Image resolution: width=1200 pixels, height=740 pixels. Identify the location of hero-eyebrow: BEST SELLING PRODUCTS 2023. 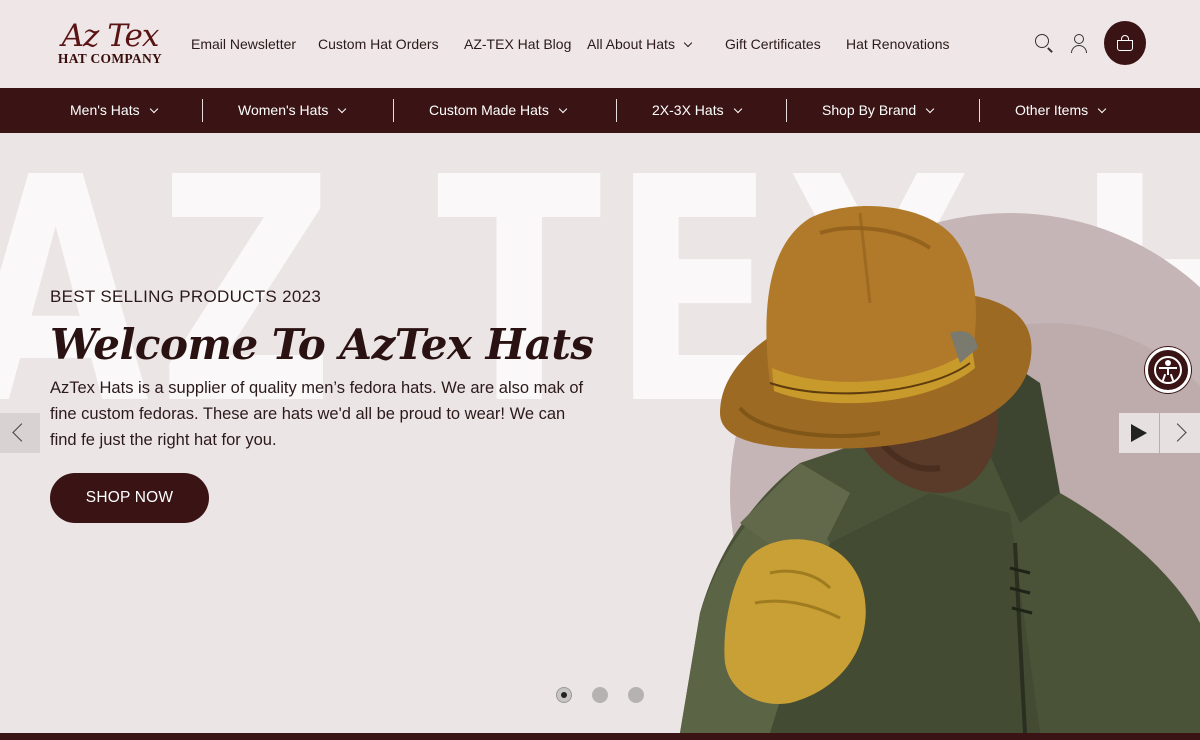
(186, 296).